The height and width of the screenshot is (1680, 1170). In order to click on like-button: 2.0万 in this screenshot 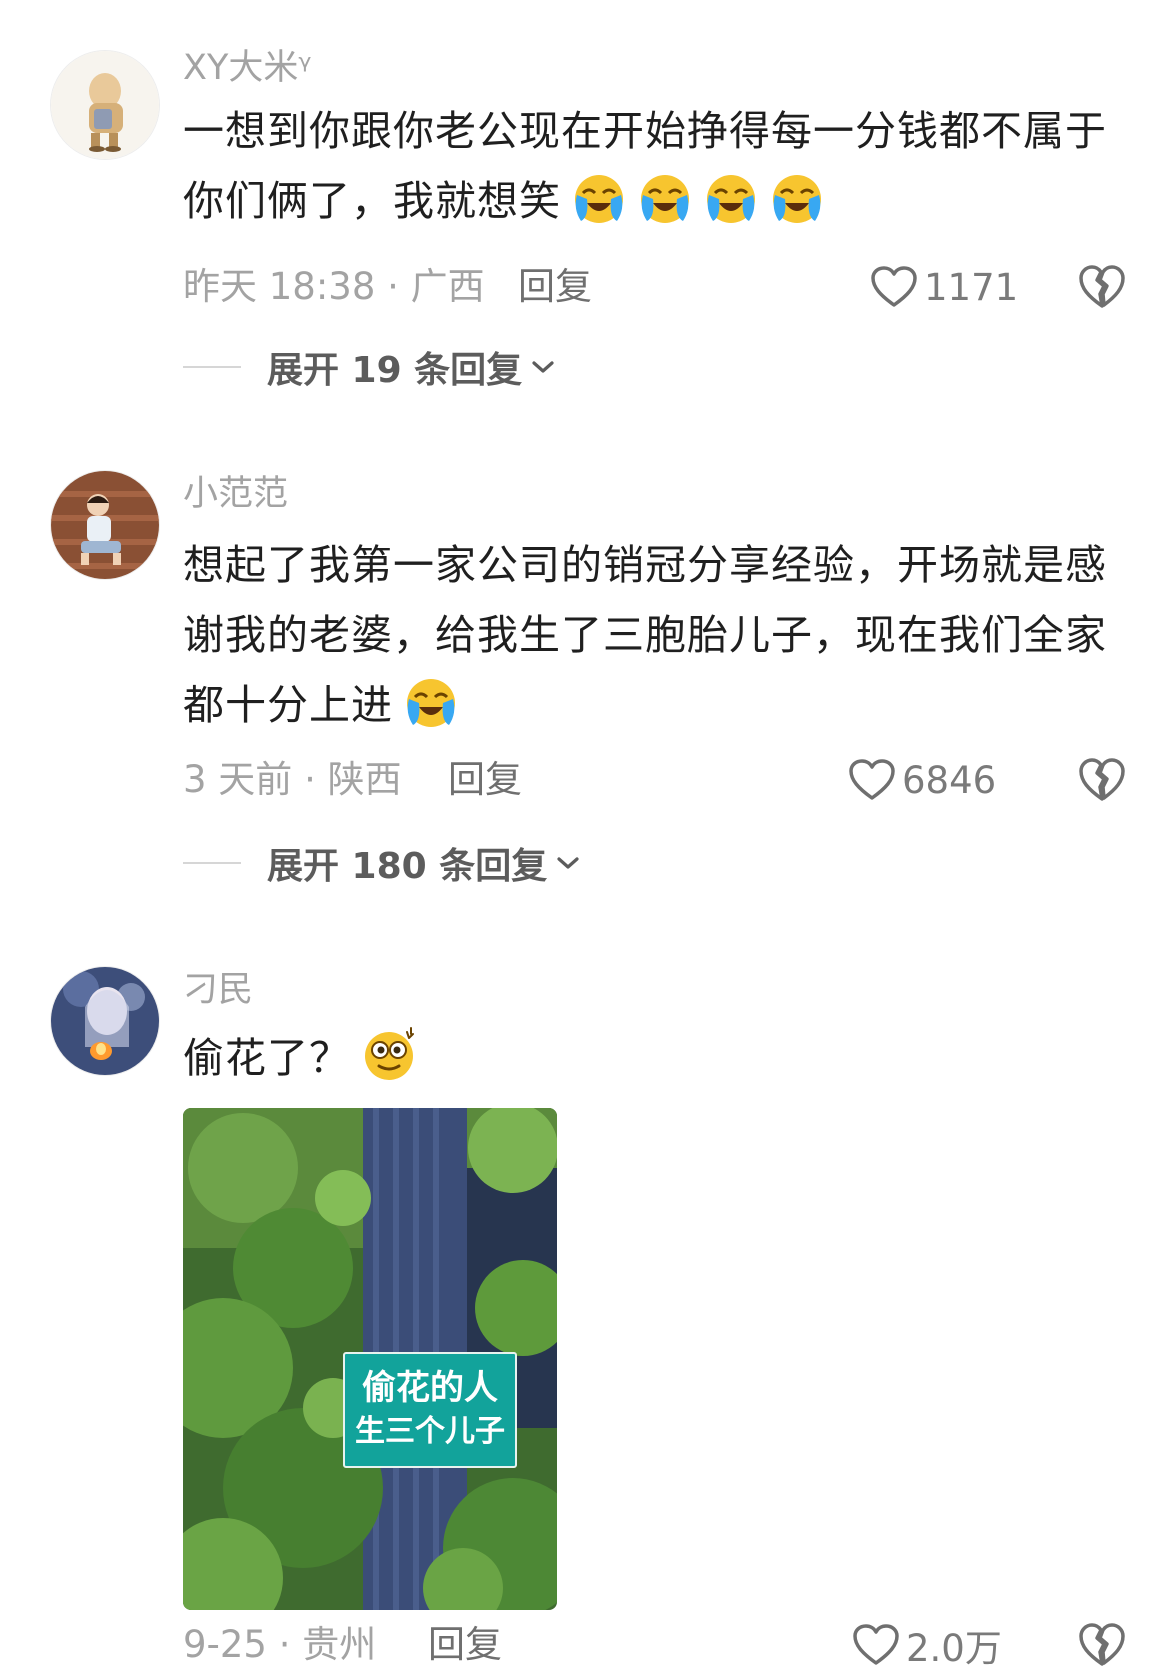, I will do `click(927, 1645)`.